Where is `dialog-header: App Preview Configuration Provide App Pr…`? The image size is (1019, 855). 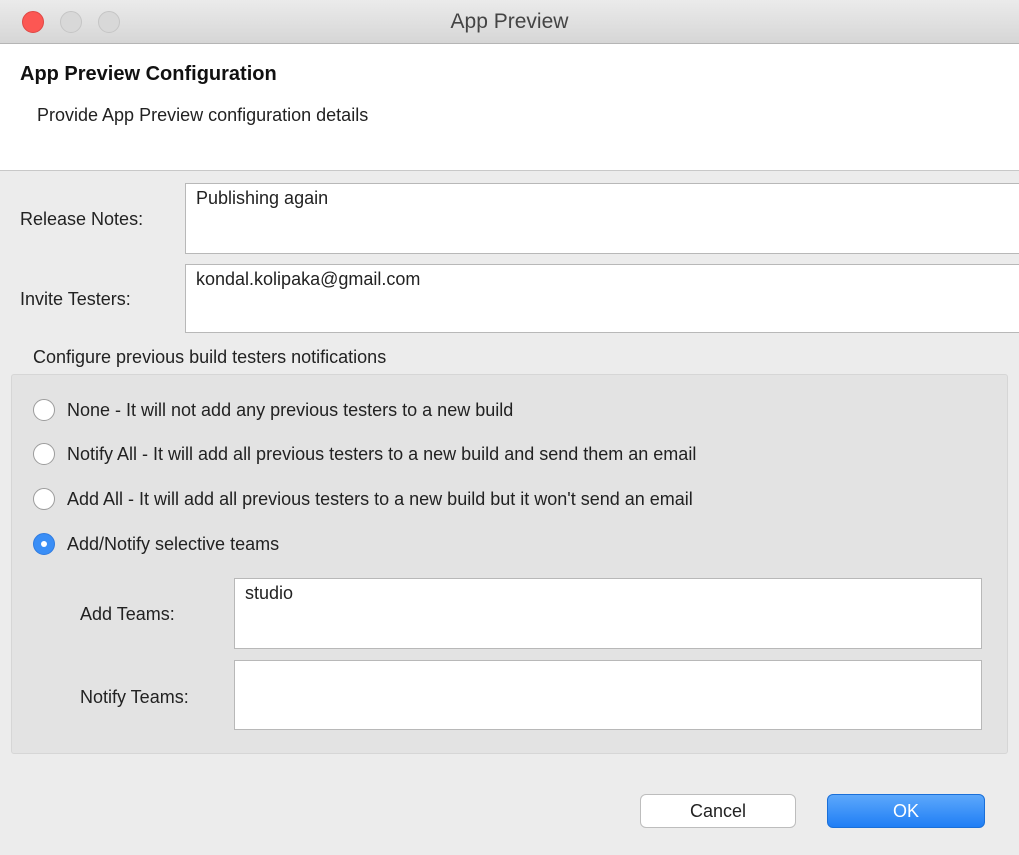 dialog-header: App Preview Configuration Provide App Pr… is located at coordinates (509, 107).